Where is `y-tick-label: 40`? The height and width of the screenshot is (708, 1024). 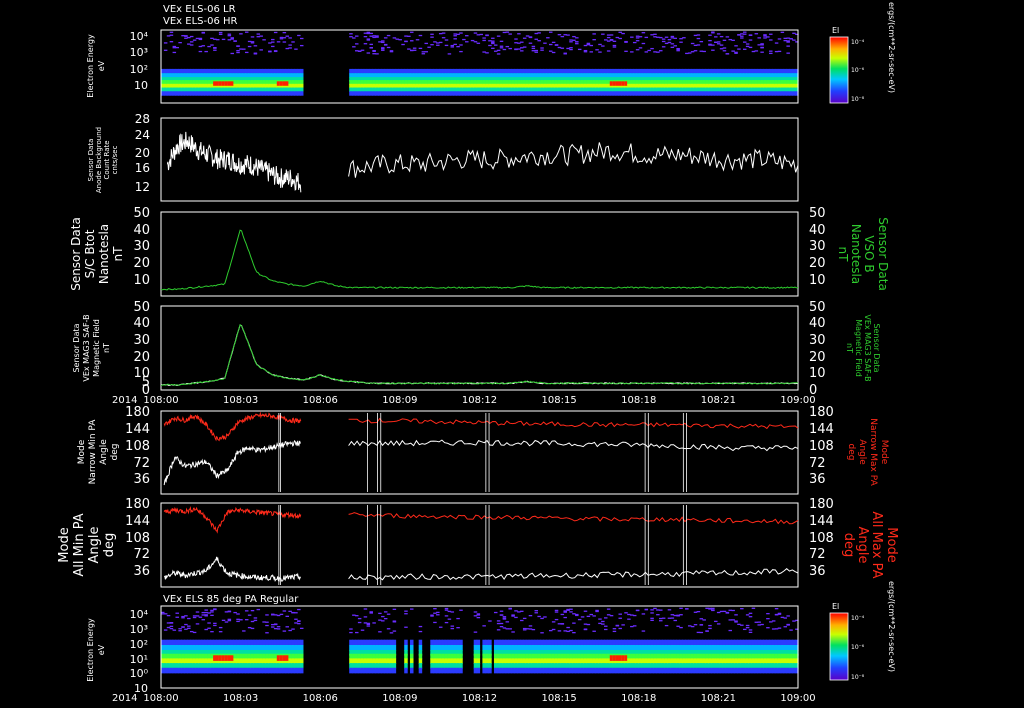
y-tick-label: 40 is located at coordinates (141, 230).